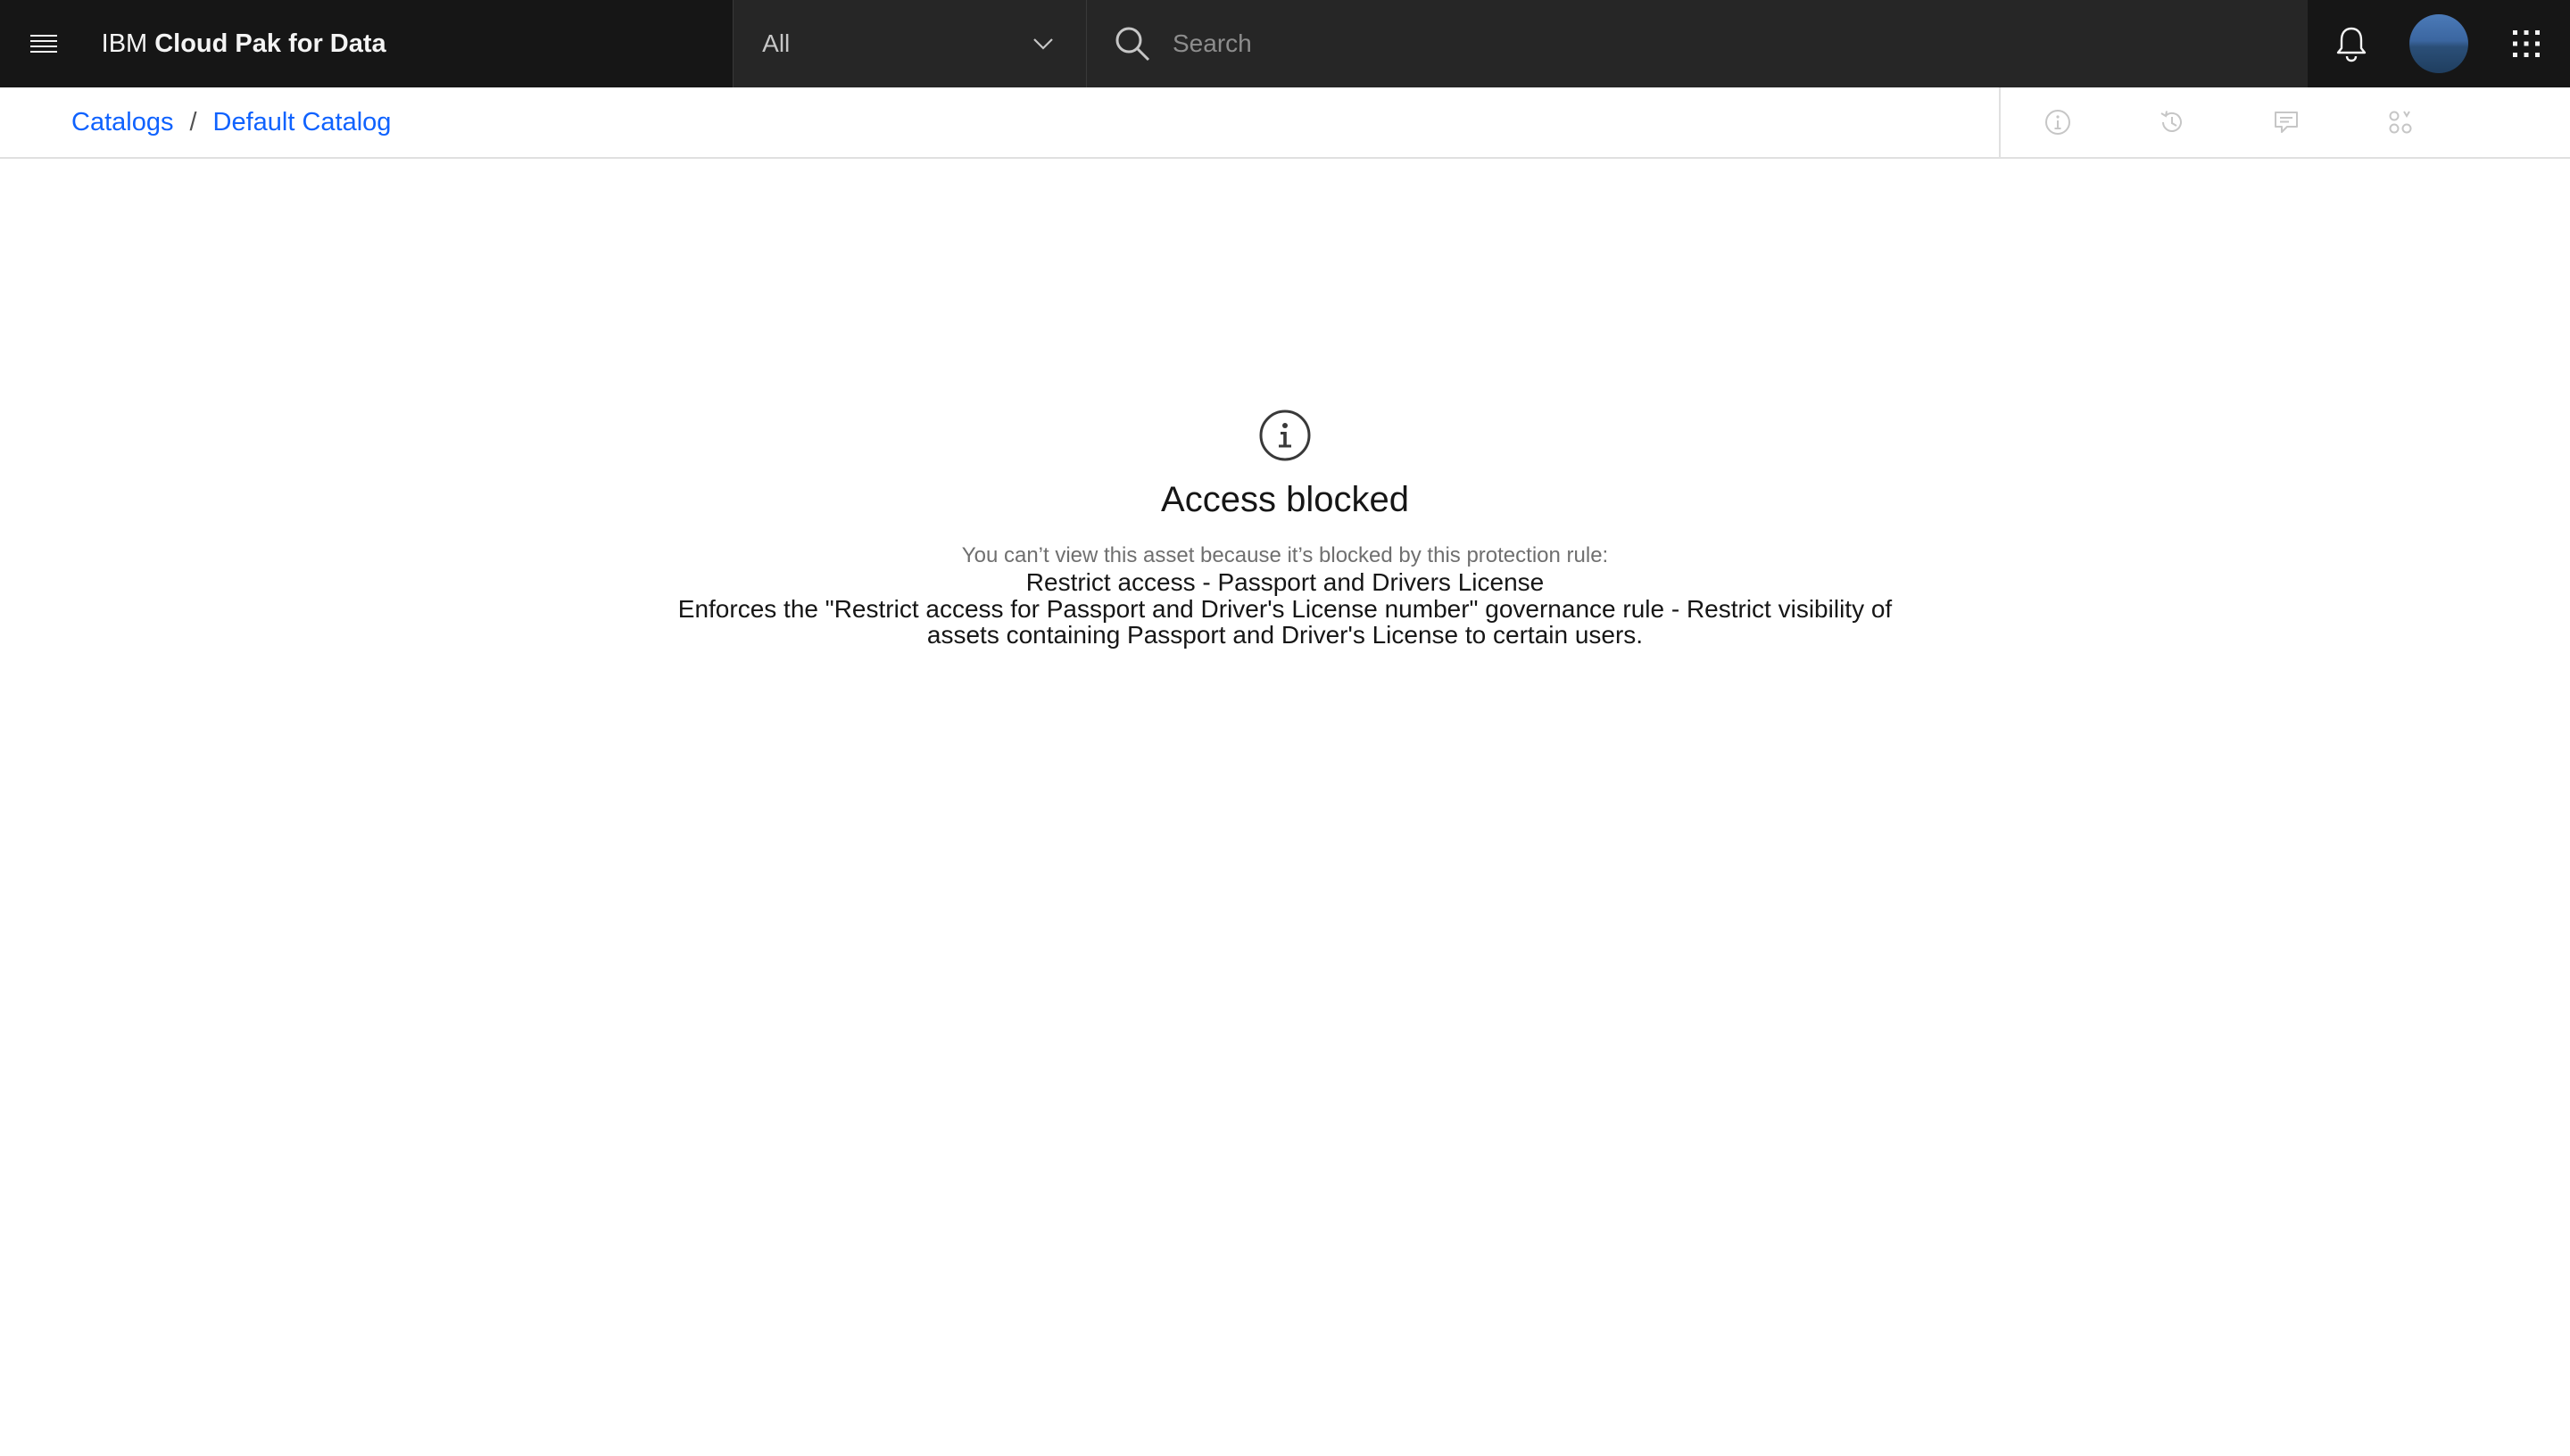 The height and width of the screenshot is (1456, 2570). I want to click on brand-prefix: IBM, so click(125, 43).